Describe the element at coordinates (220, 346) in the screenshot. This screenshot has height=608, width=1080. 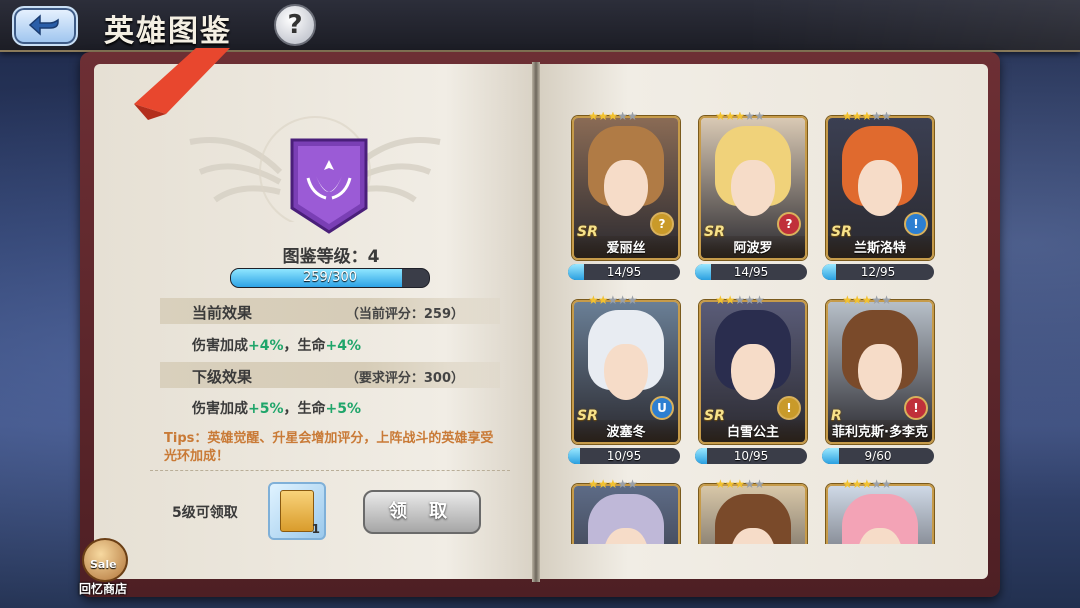
I see `current-damage-label: 伤害加成` at that location.